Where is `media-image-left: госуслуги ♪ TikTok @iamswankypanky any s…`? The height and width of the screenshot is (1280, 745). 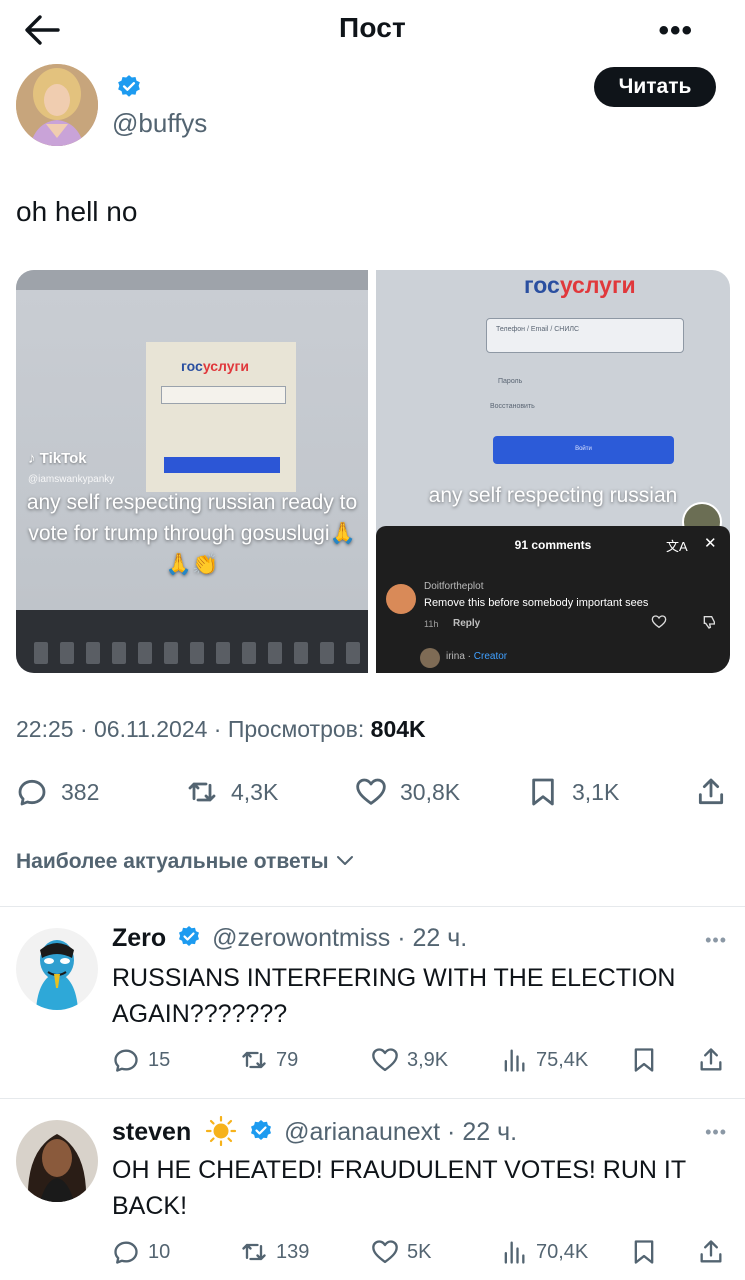 media-image-left: госуслуги ♪ TikTok @iamswankypanky any s… is located at coordinates (192, 471).